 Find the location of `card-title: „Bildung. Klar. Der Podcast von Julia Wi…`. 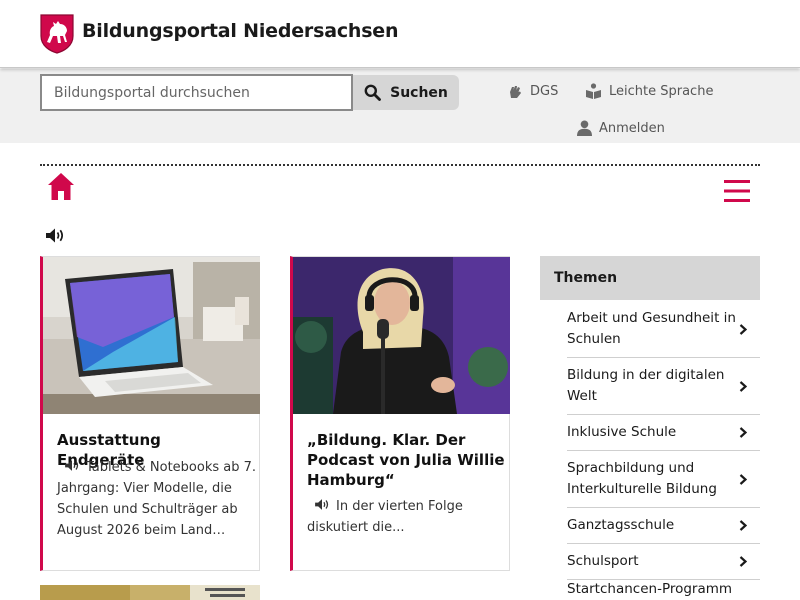

card-title: „Bildung. Klar. Der Podcast von Julia Wi… is located at coordinates (407, 460).